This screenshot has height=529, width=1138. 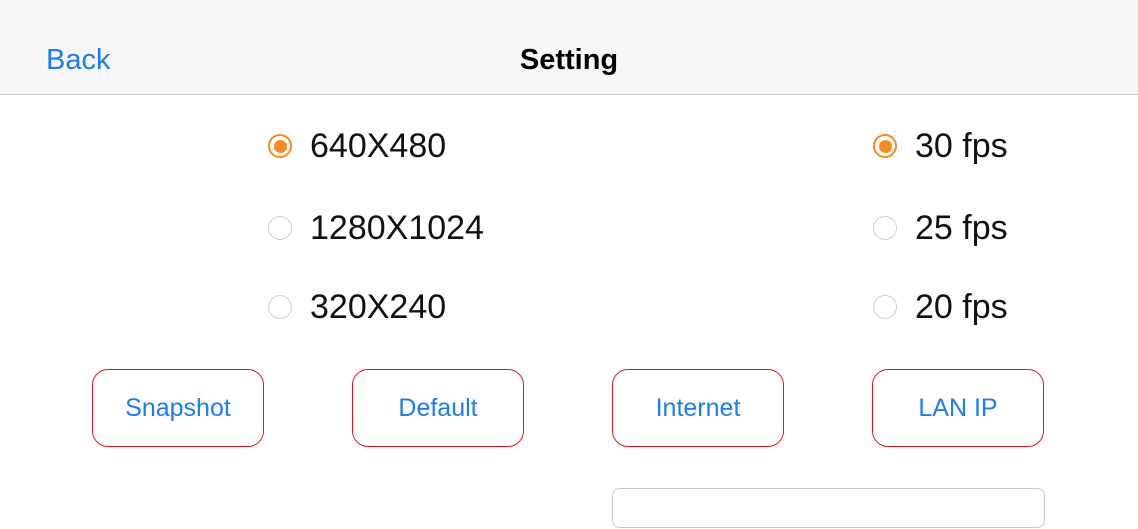 What do you see at coordinates (397, 228) in the screenshot?
I see `resolution-option-label: 1280X1024` at bounding box center [397, 228].